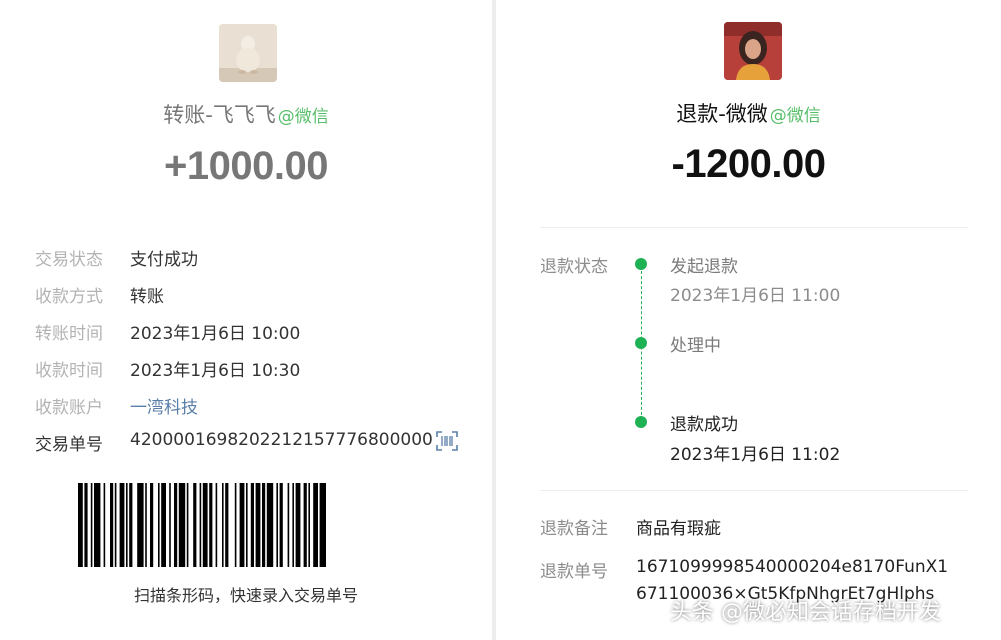  I want to click on refund-note-label: 退款备注, so click(574, 529).